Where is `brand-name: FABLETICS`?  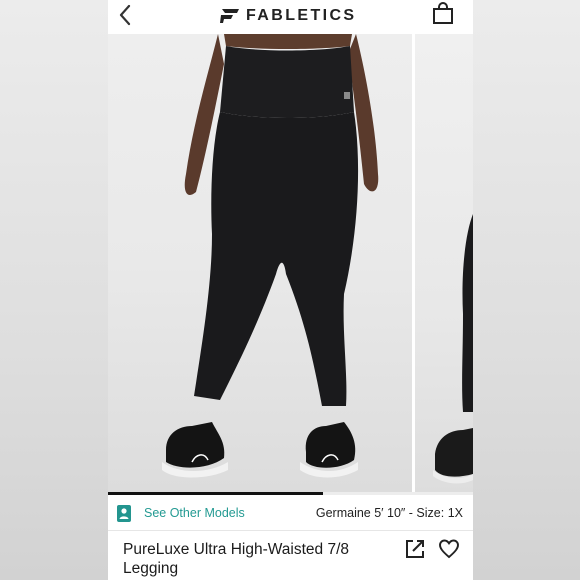
brand-name: FABLETICS is located at coordinates (301, 15).